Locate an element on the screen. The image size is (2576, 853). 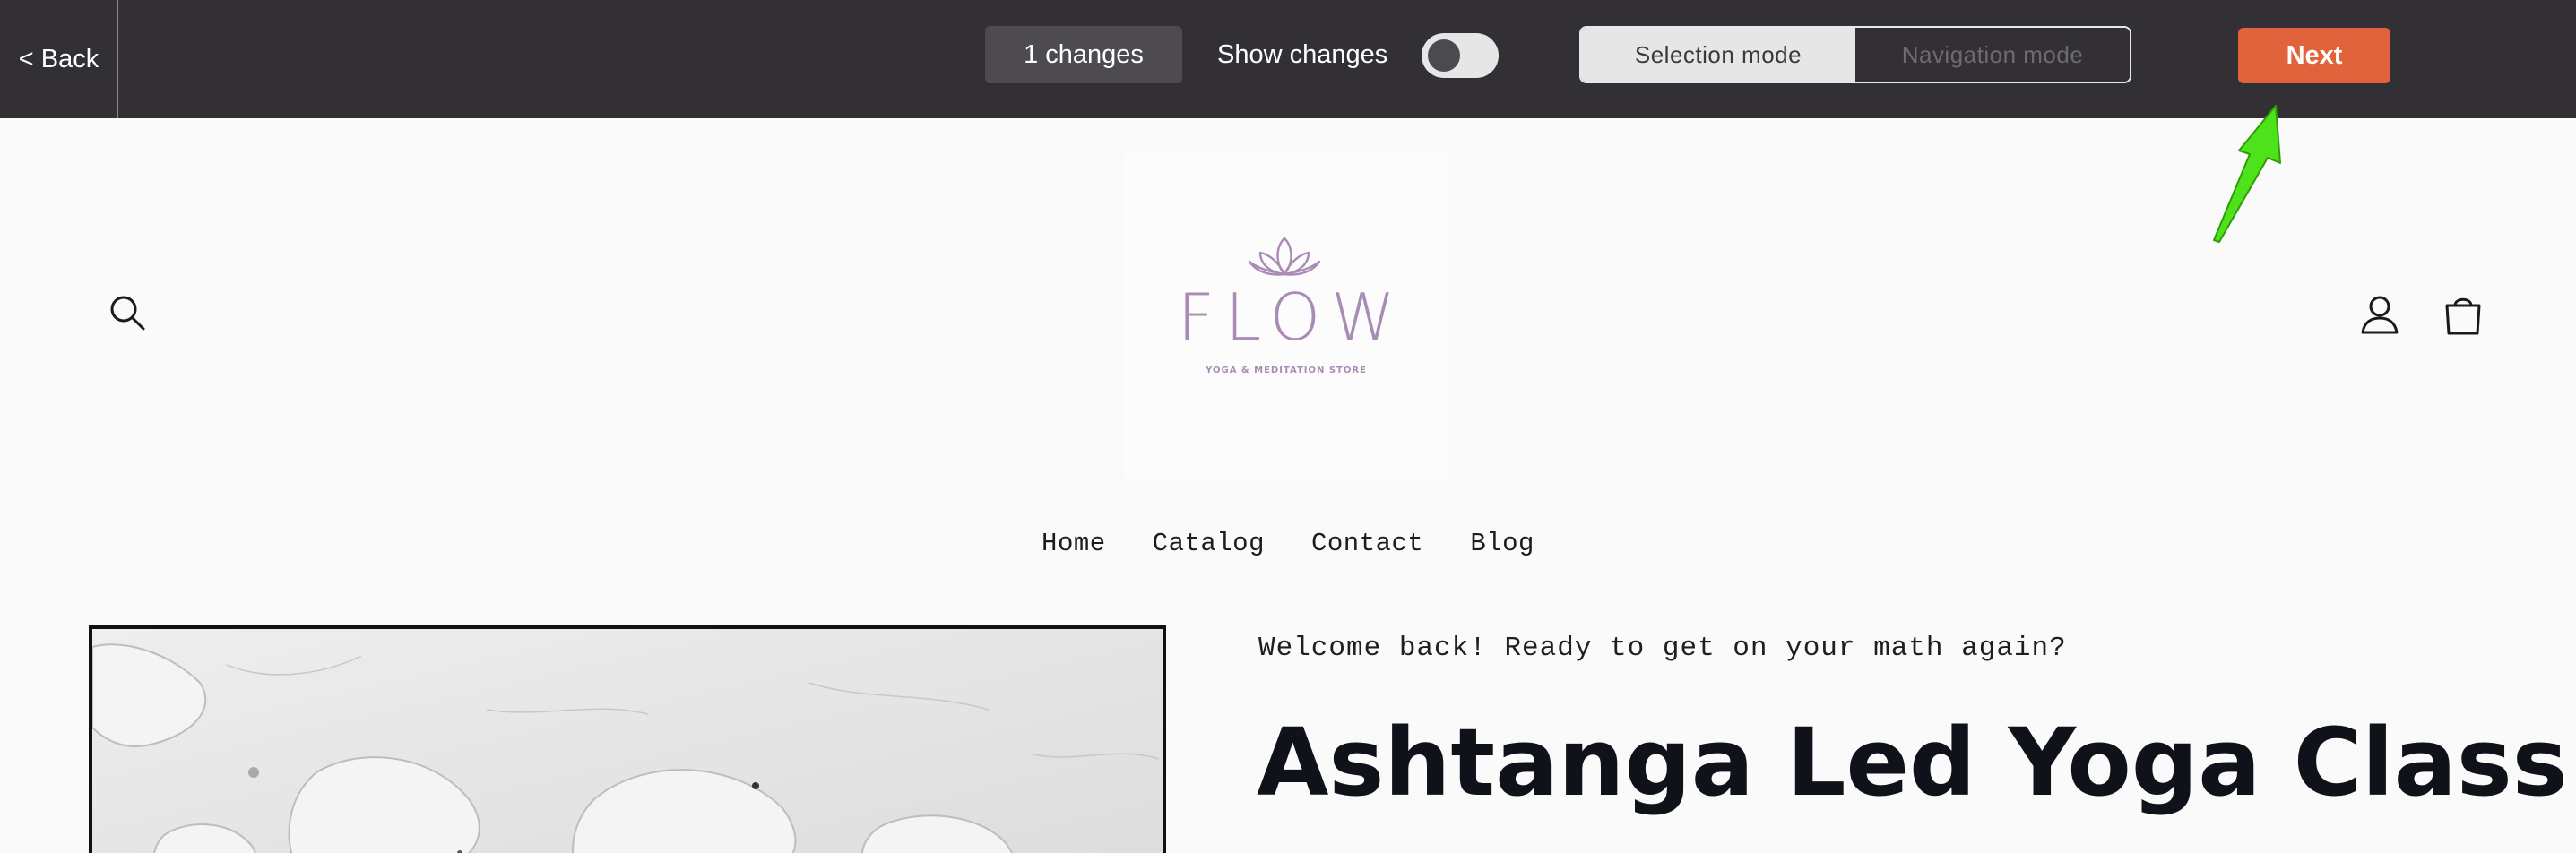
store-logo: FLOW YOGA & MEDITATION STORE is located at coordinates (1286, 316).